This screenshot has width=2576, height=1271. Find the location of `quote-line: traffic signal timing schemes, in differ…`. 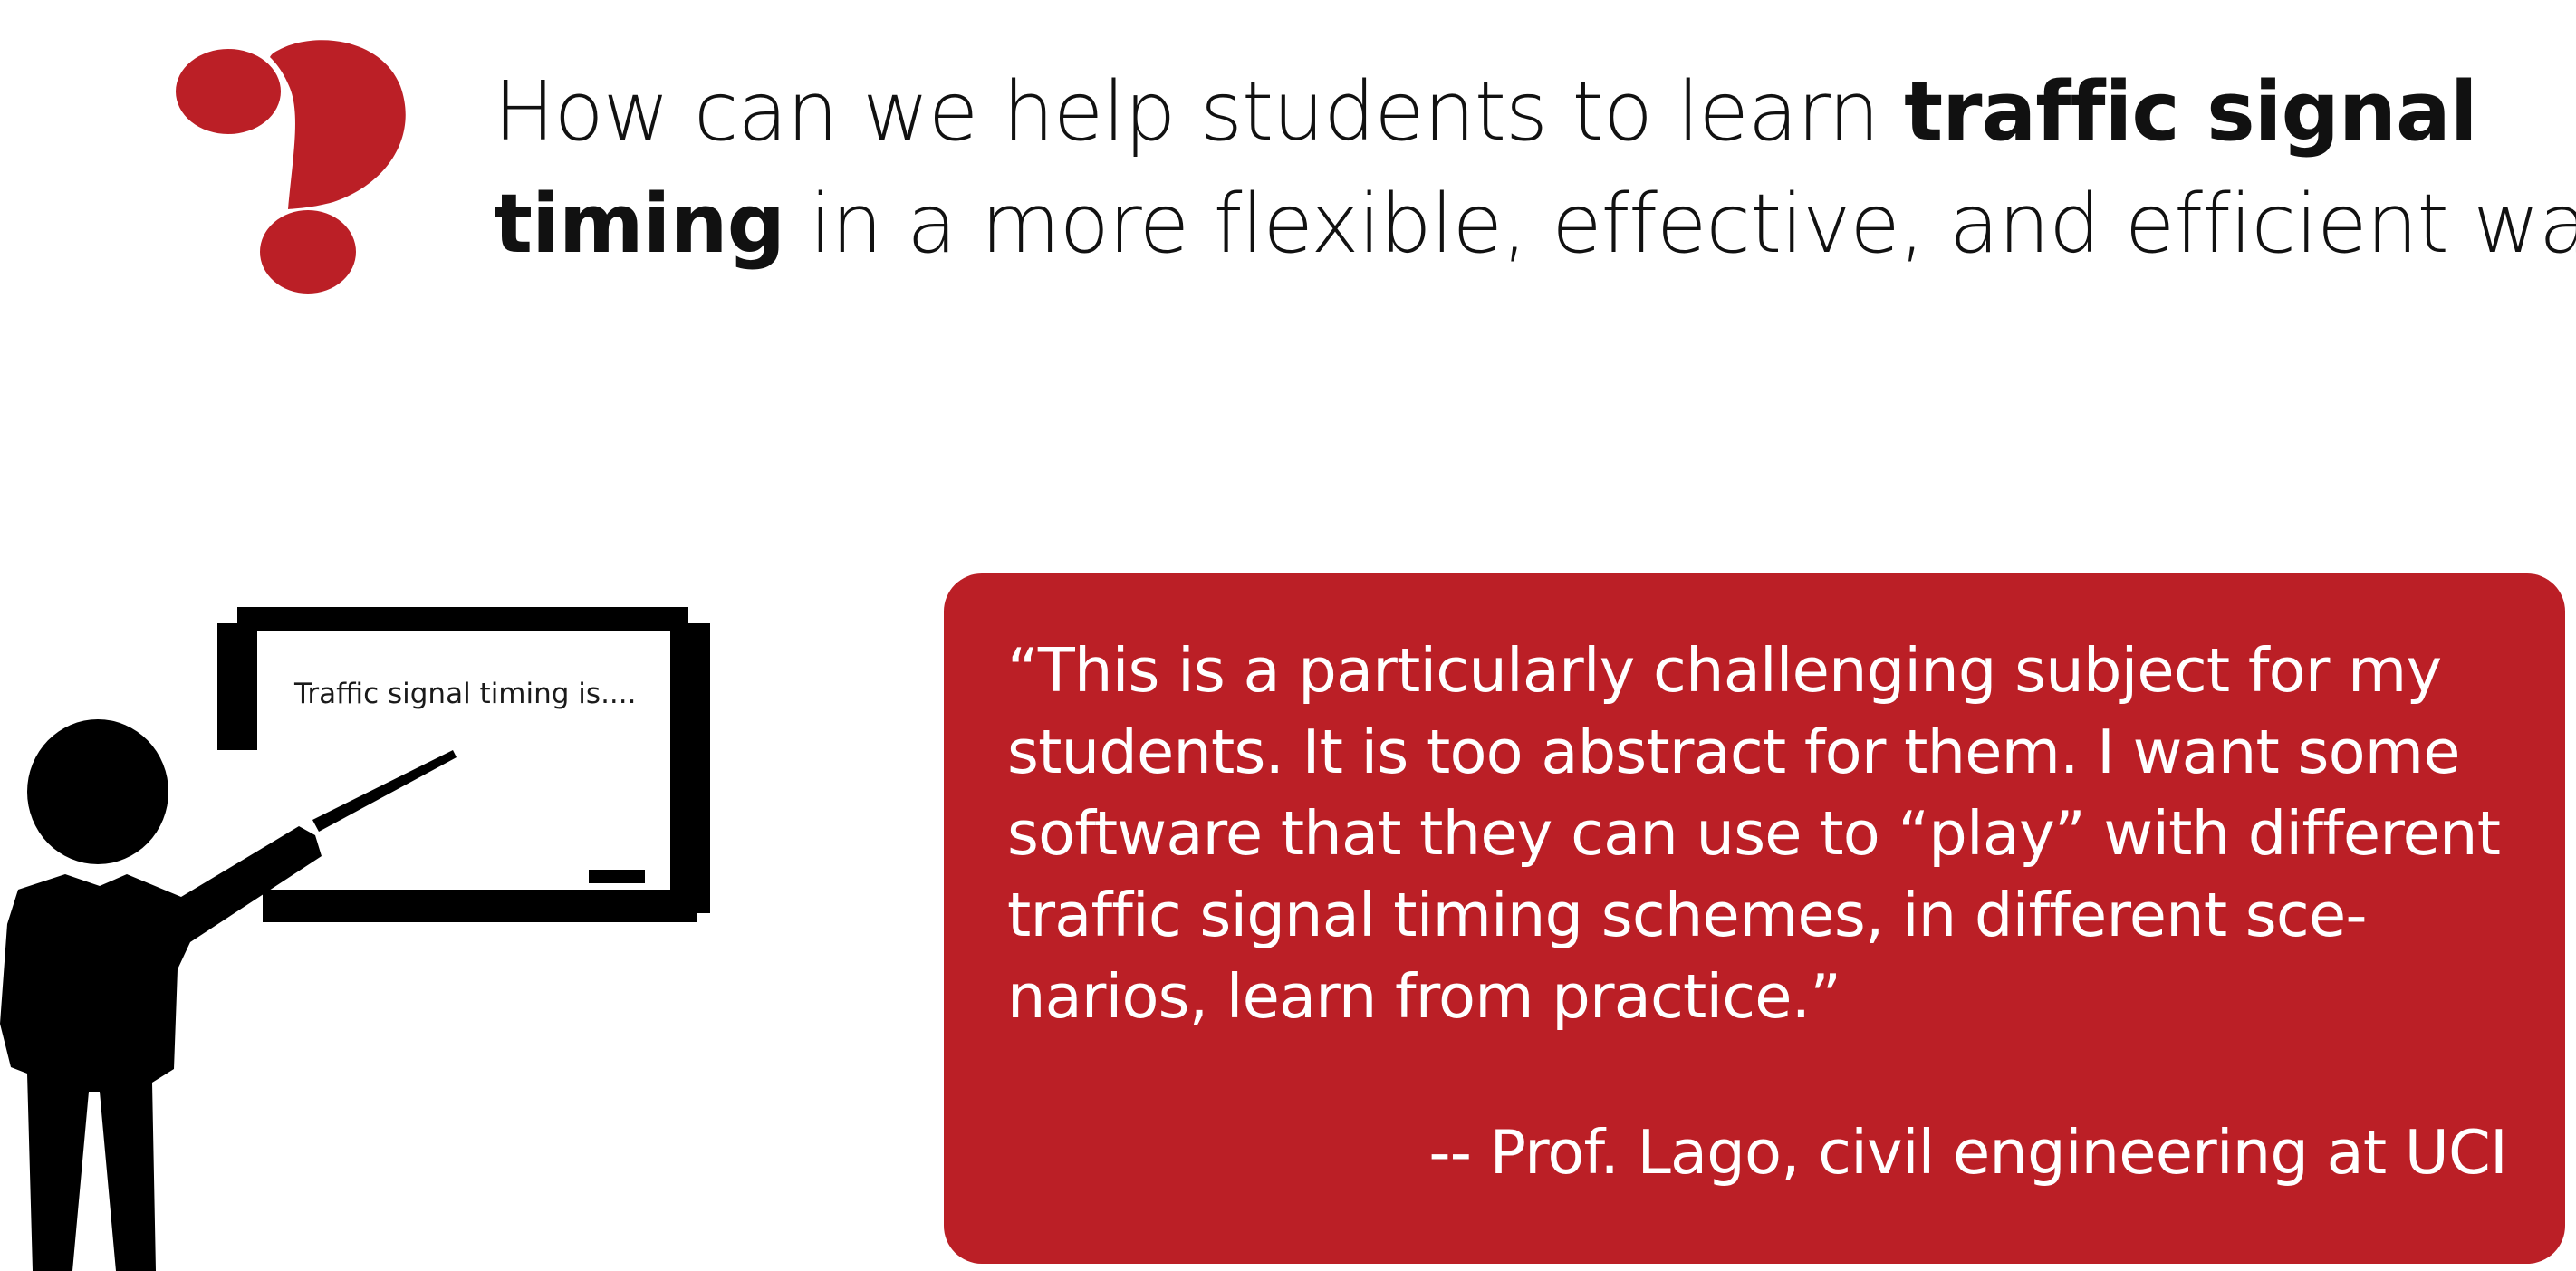

quote-line: traffic signal timing schemes, in differ… is located at coordinates (1687, 915).